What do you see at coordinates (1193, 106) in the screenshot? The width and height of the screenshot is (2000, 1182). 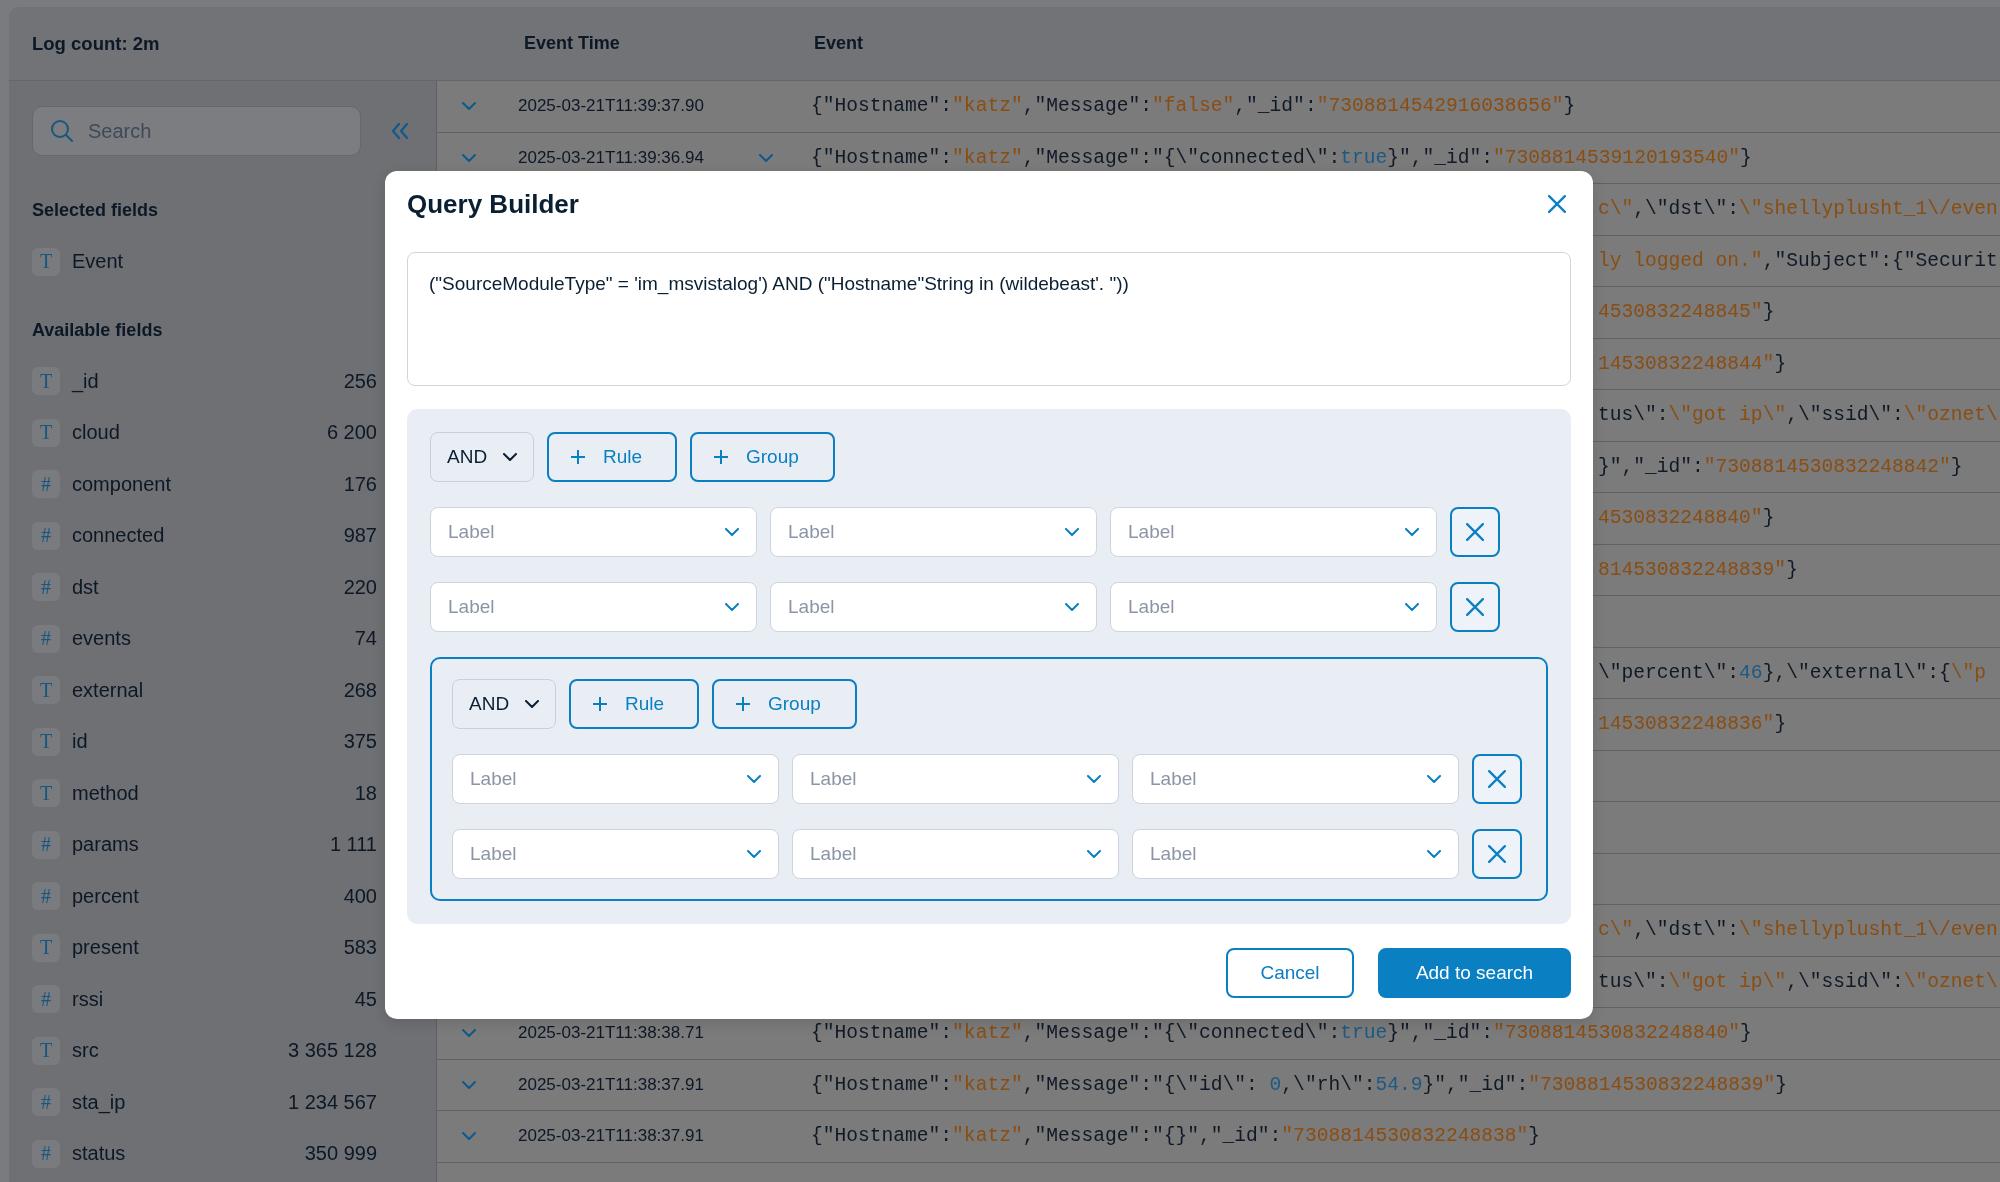 I see `event-json: {"Hostname":"katz","Message":"false","_id":"7308814542916038656"}` at bounding box center [1193, 106].